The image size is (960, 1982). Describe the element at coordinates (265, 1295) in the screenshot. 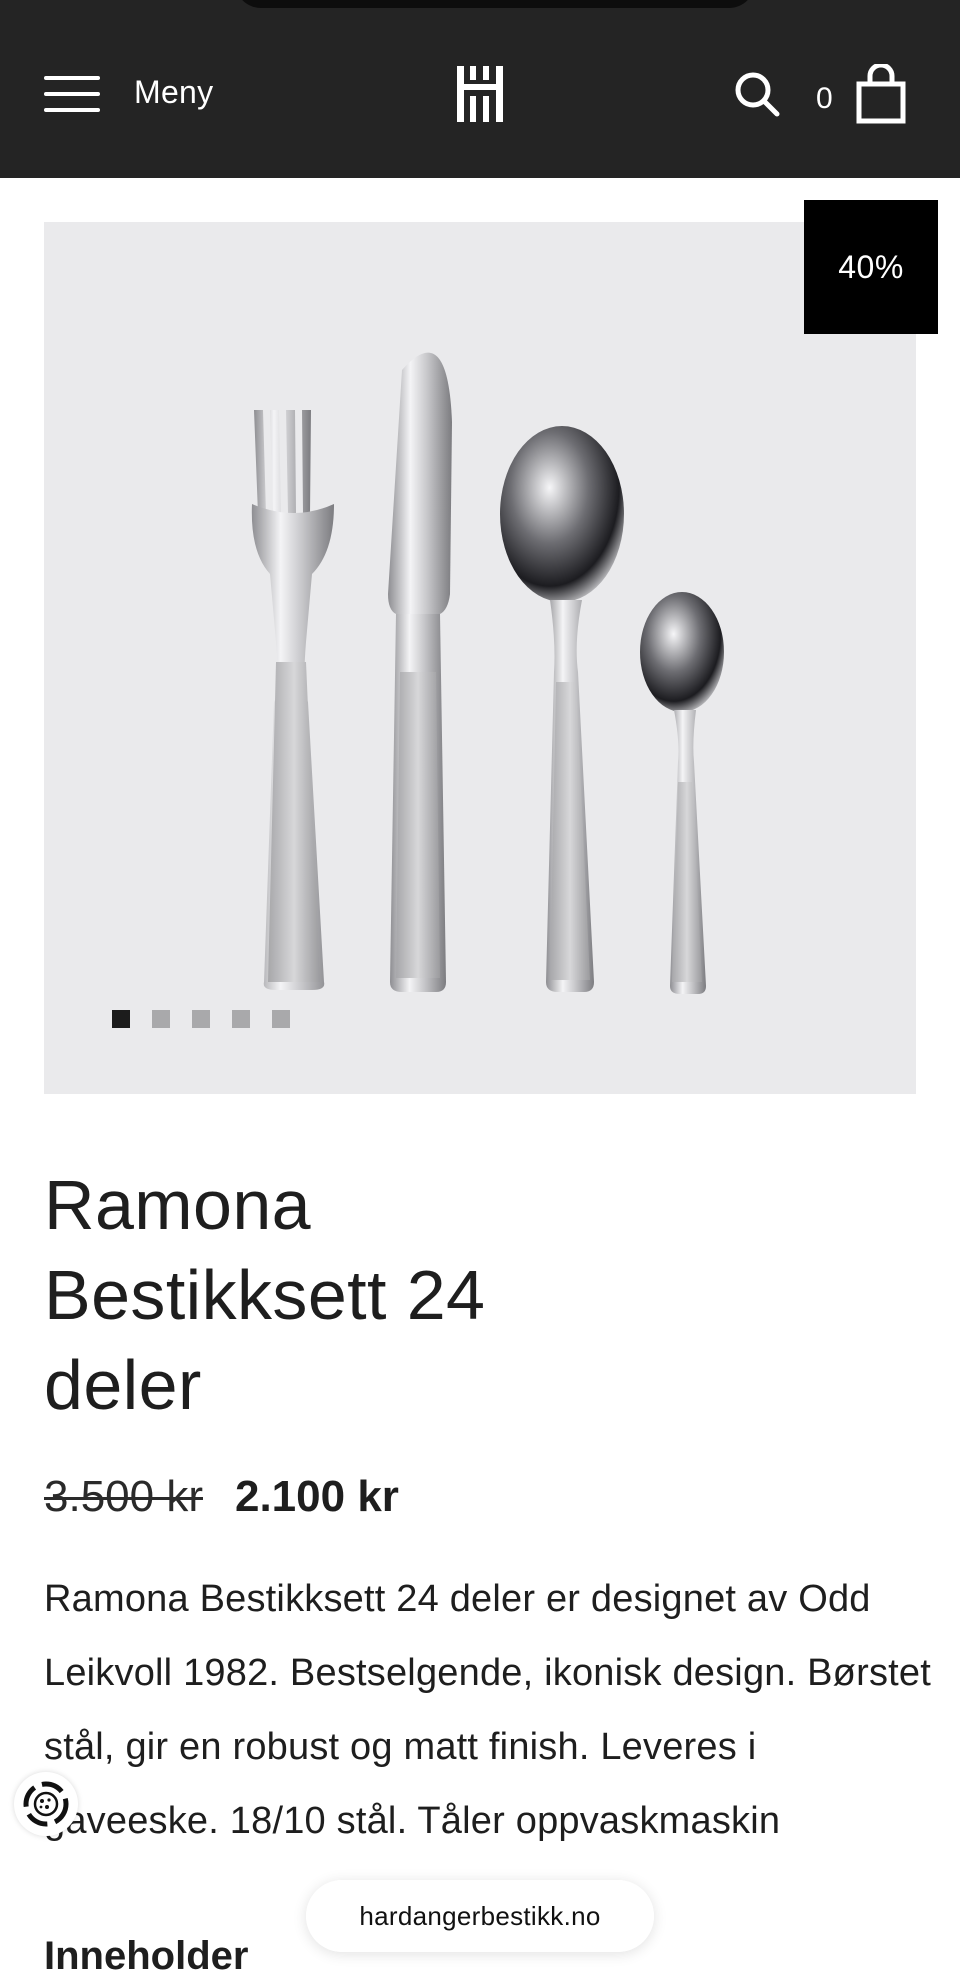

I see `product-title-line-2: Bestikksett 24` at that location.